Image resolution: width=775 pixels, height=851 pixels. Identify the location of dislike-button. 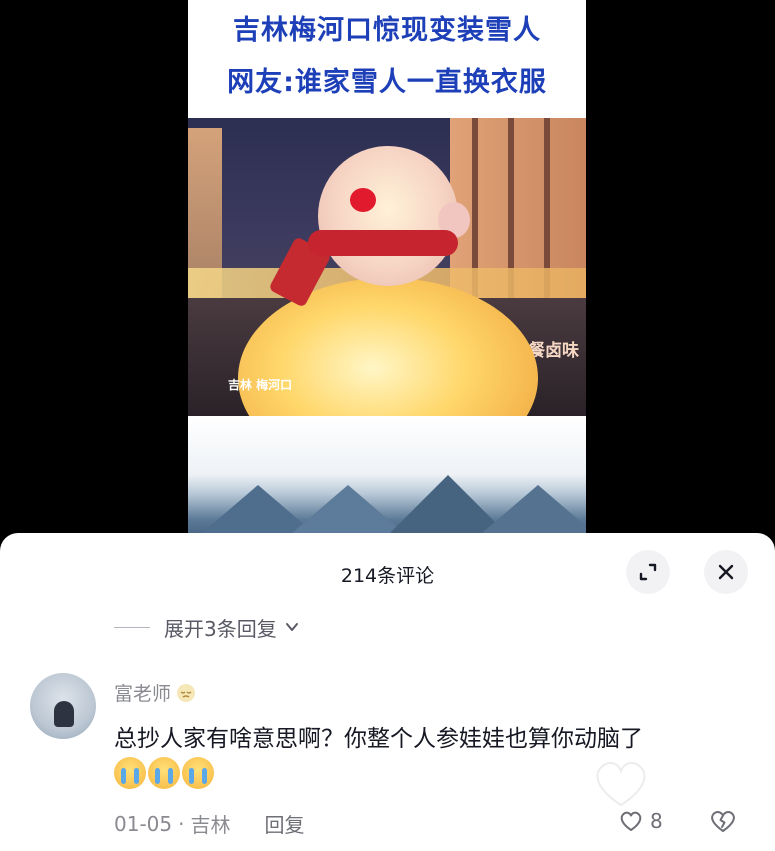
(723, 823).